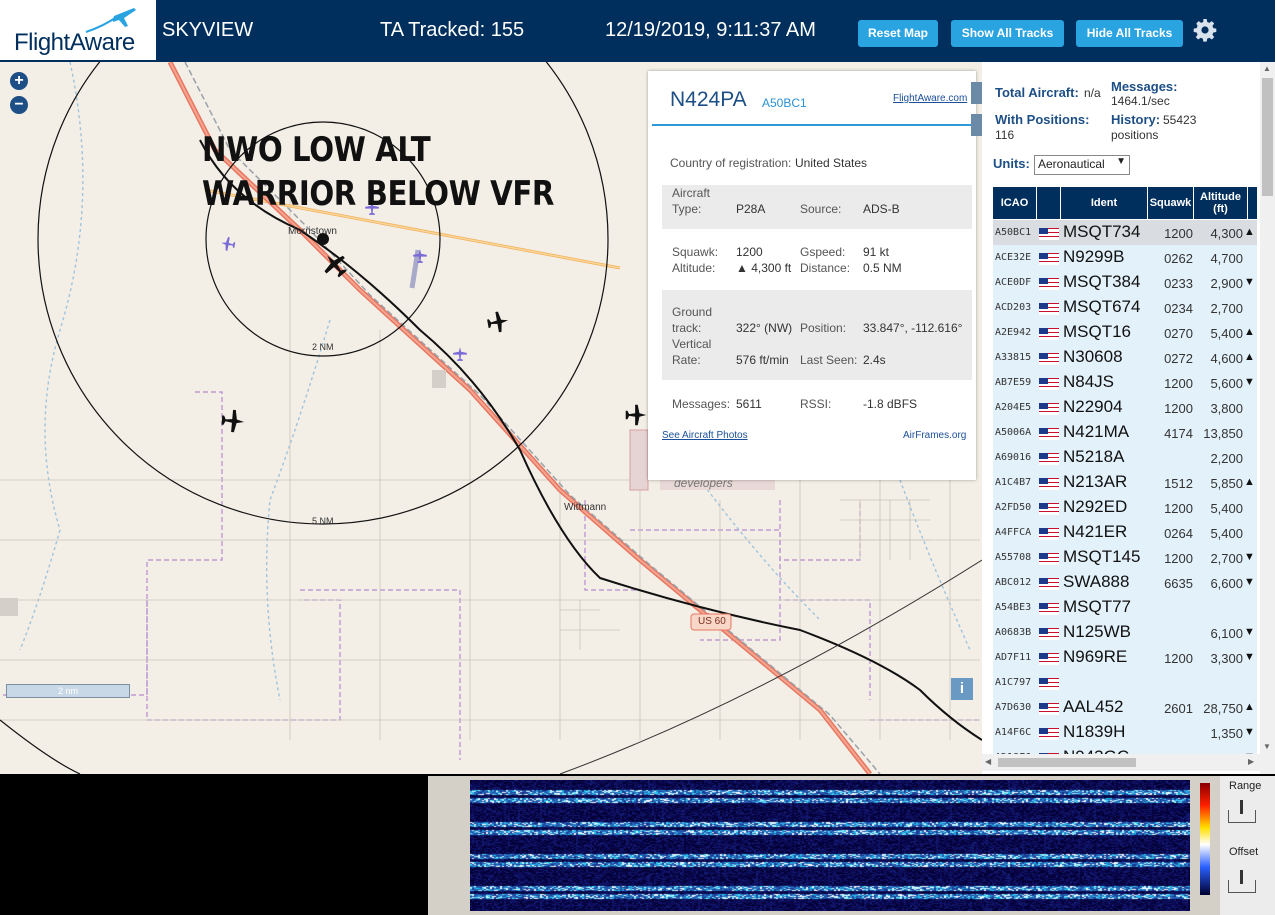  Describe the element at coordinates (1013, 507) in the screenshot. I see `cell-icao: A2FD50` at that location.